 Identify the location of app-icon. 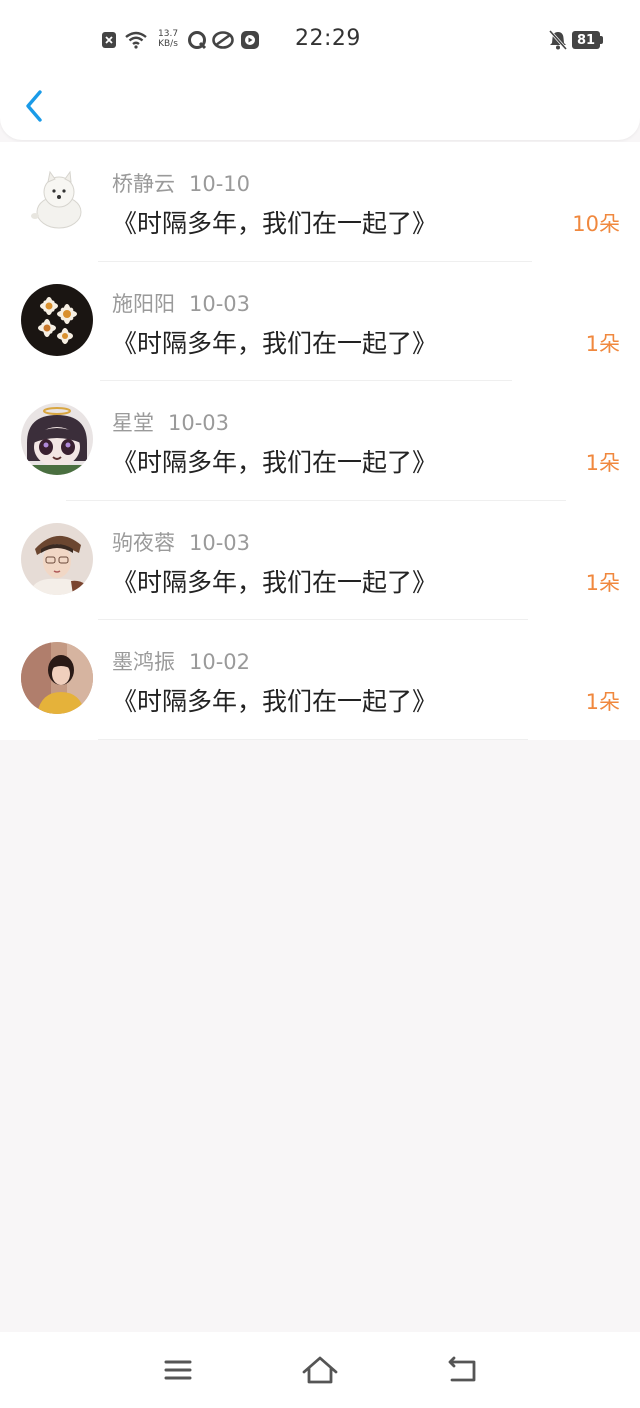
(223, 40).